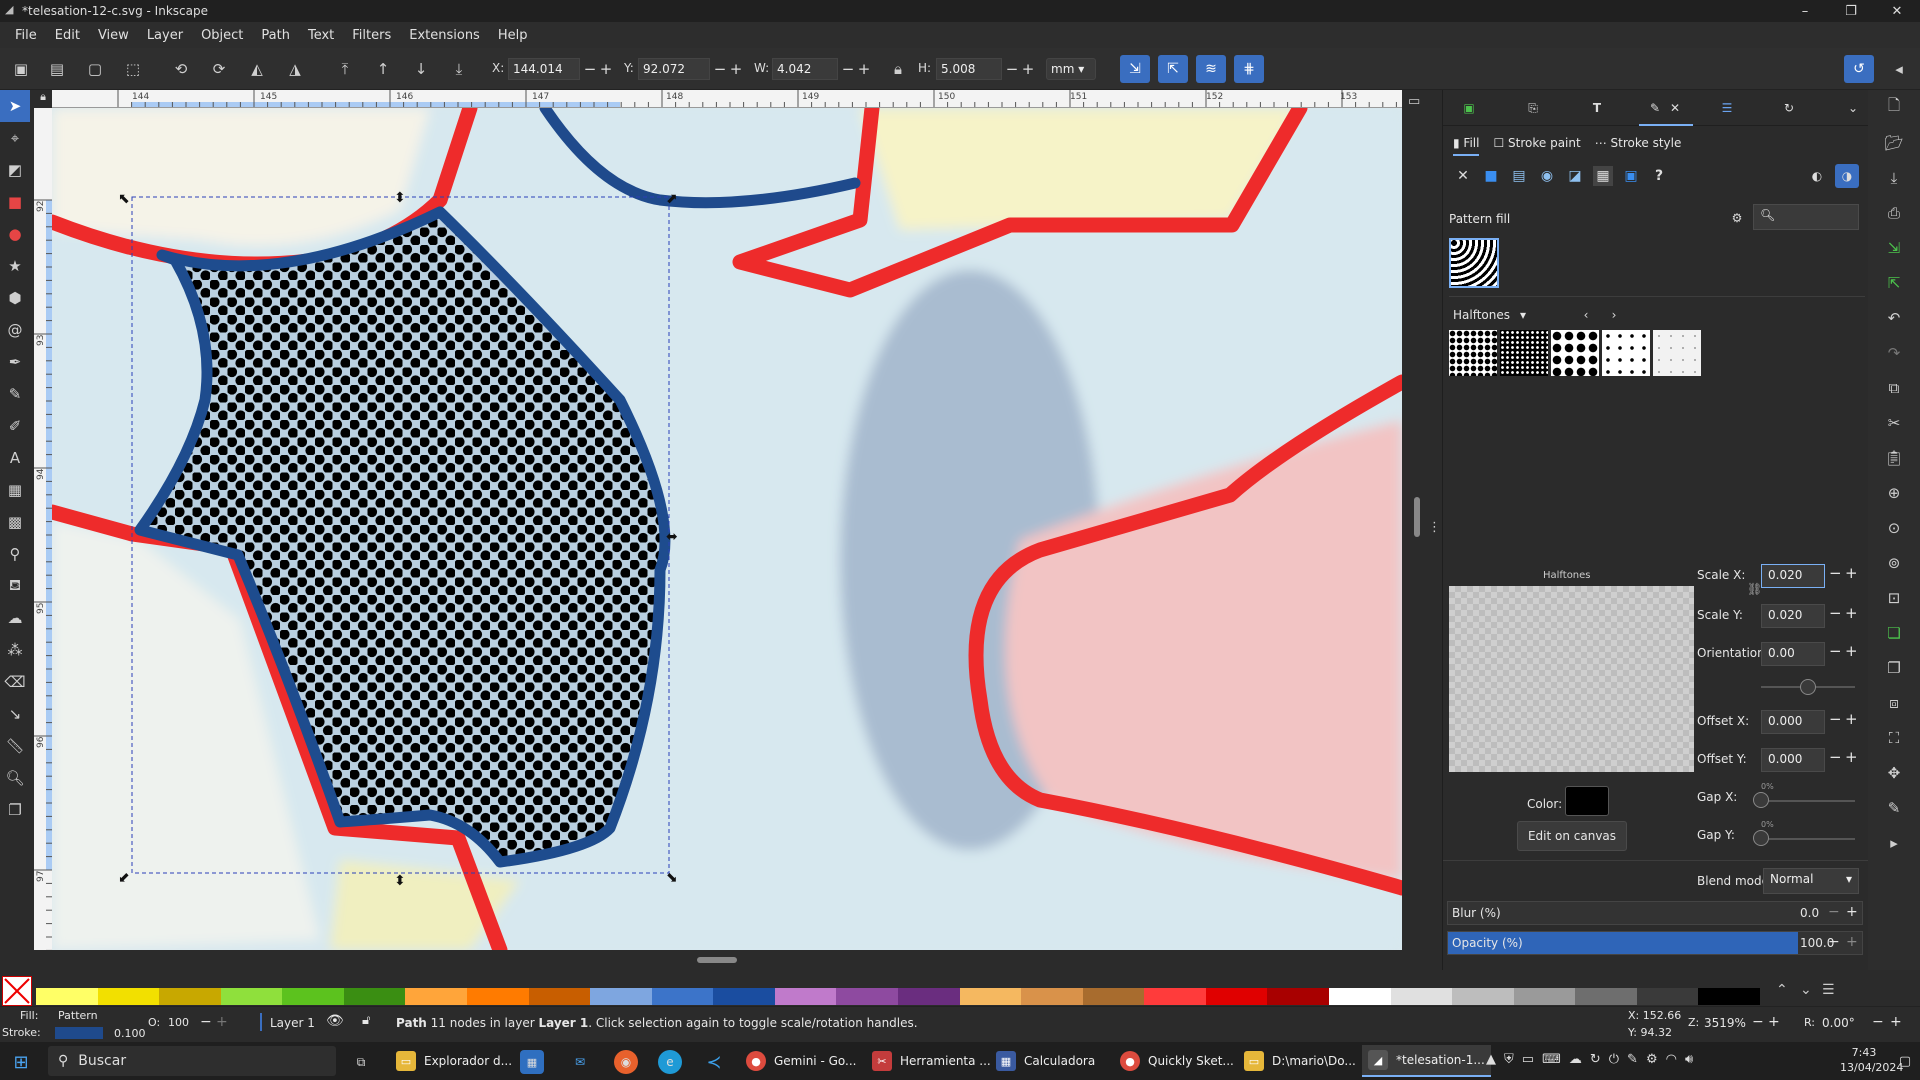  I want to click on menu-path: Path, so click(275, 35).